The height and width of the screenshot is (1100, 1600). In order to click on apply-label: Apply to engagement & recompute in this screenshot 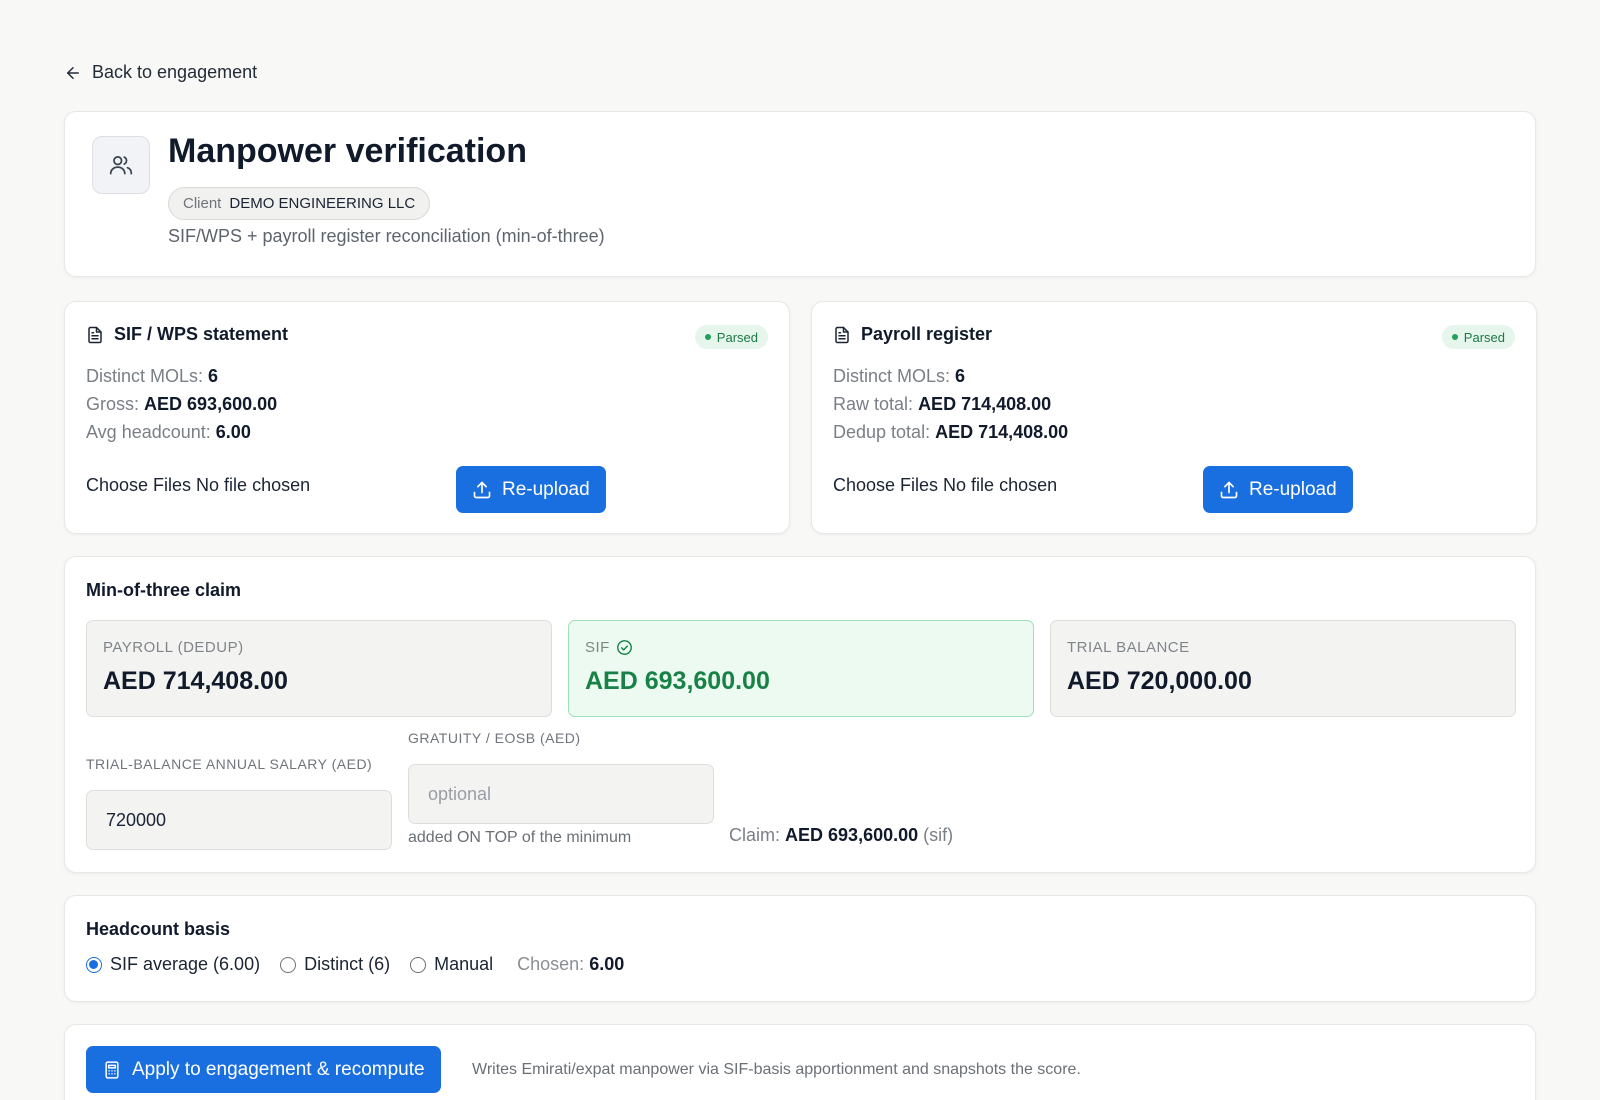, I will do `click(278, 1069)`.